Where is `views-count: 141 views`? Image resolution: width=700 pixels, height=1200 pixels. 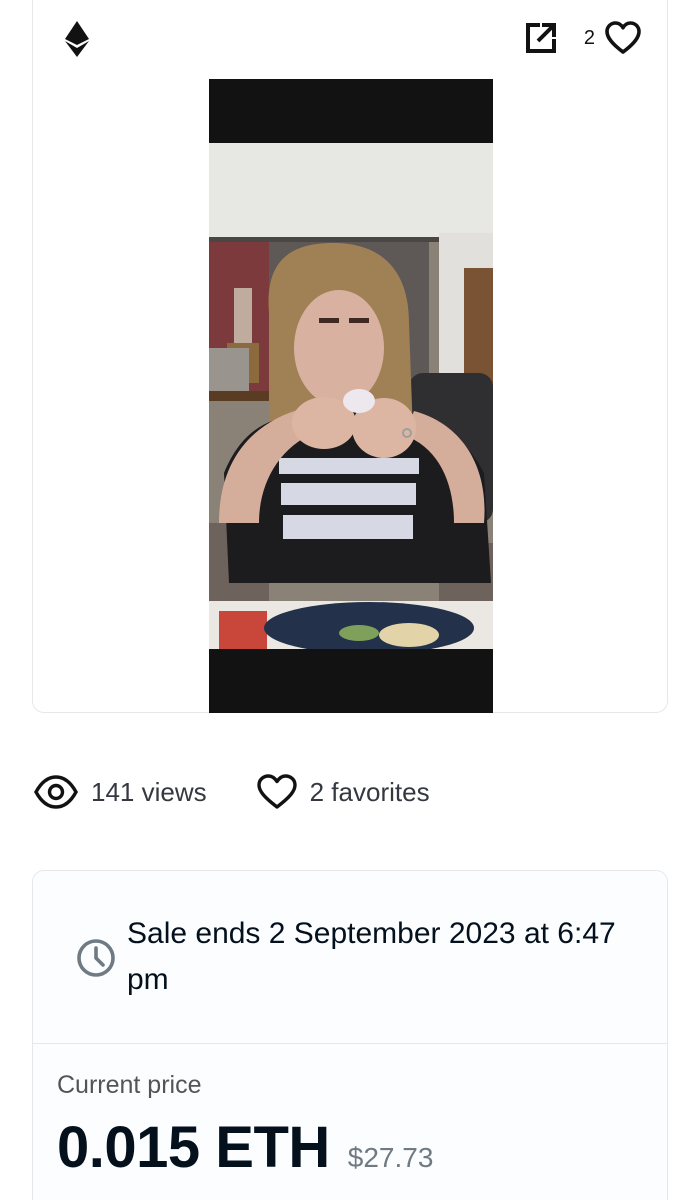
views-count: 141 views is located at coordinates (149, 791).